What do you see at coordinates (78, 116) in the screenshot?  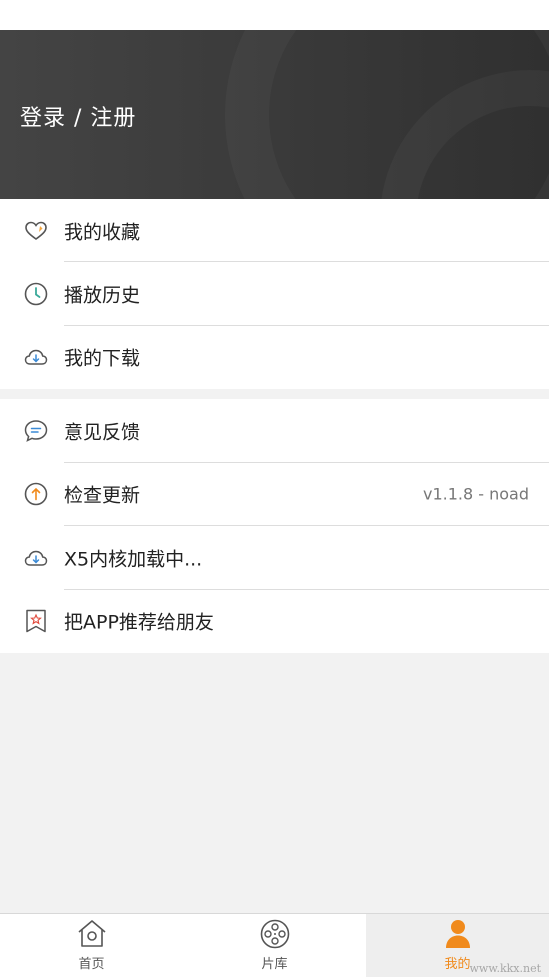 I see `login-register-link: 登录 / 注册` at bounding box center [78, 116].